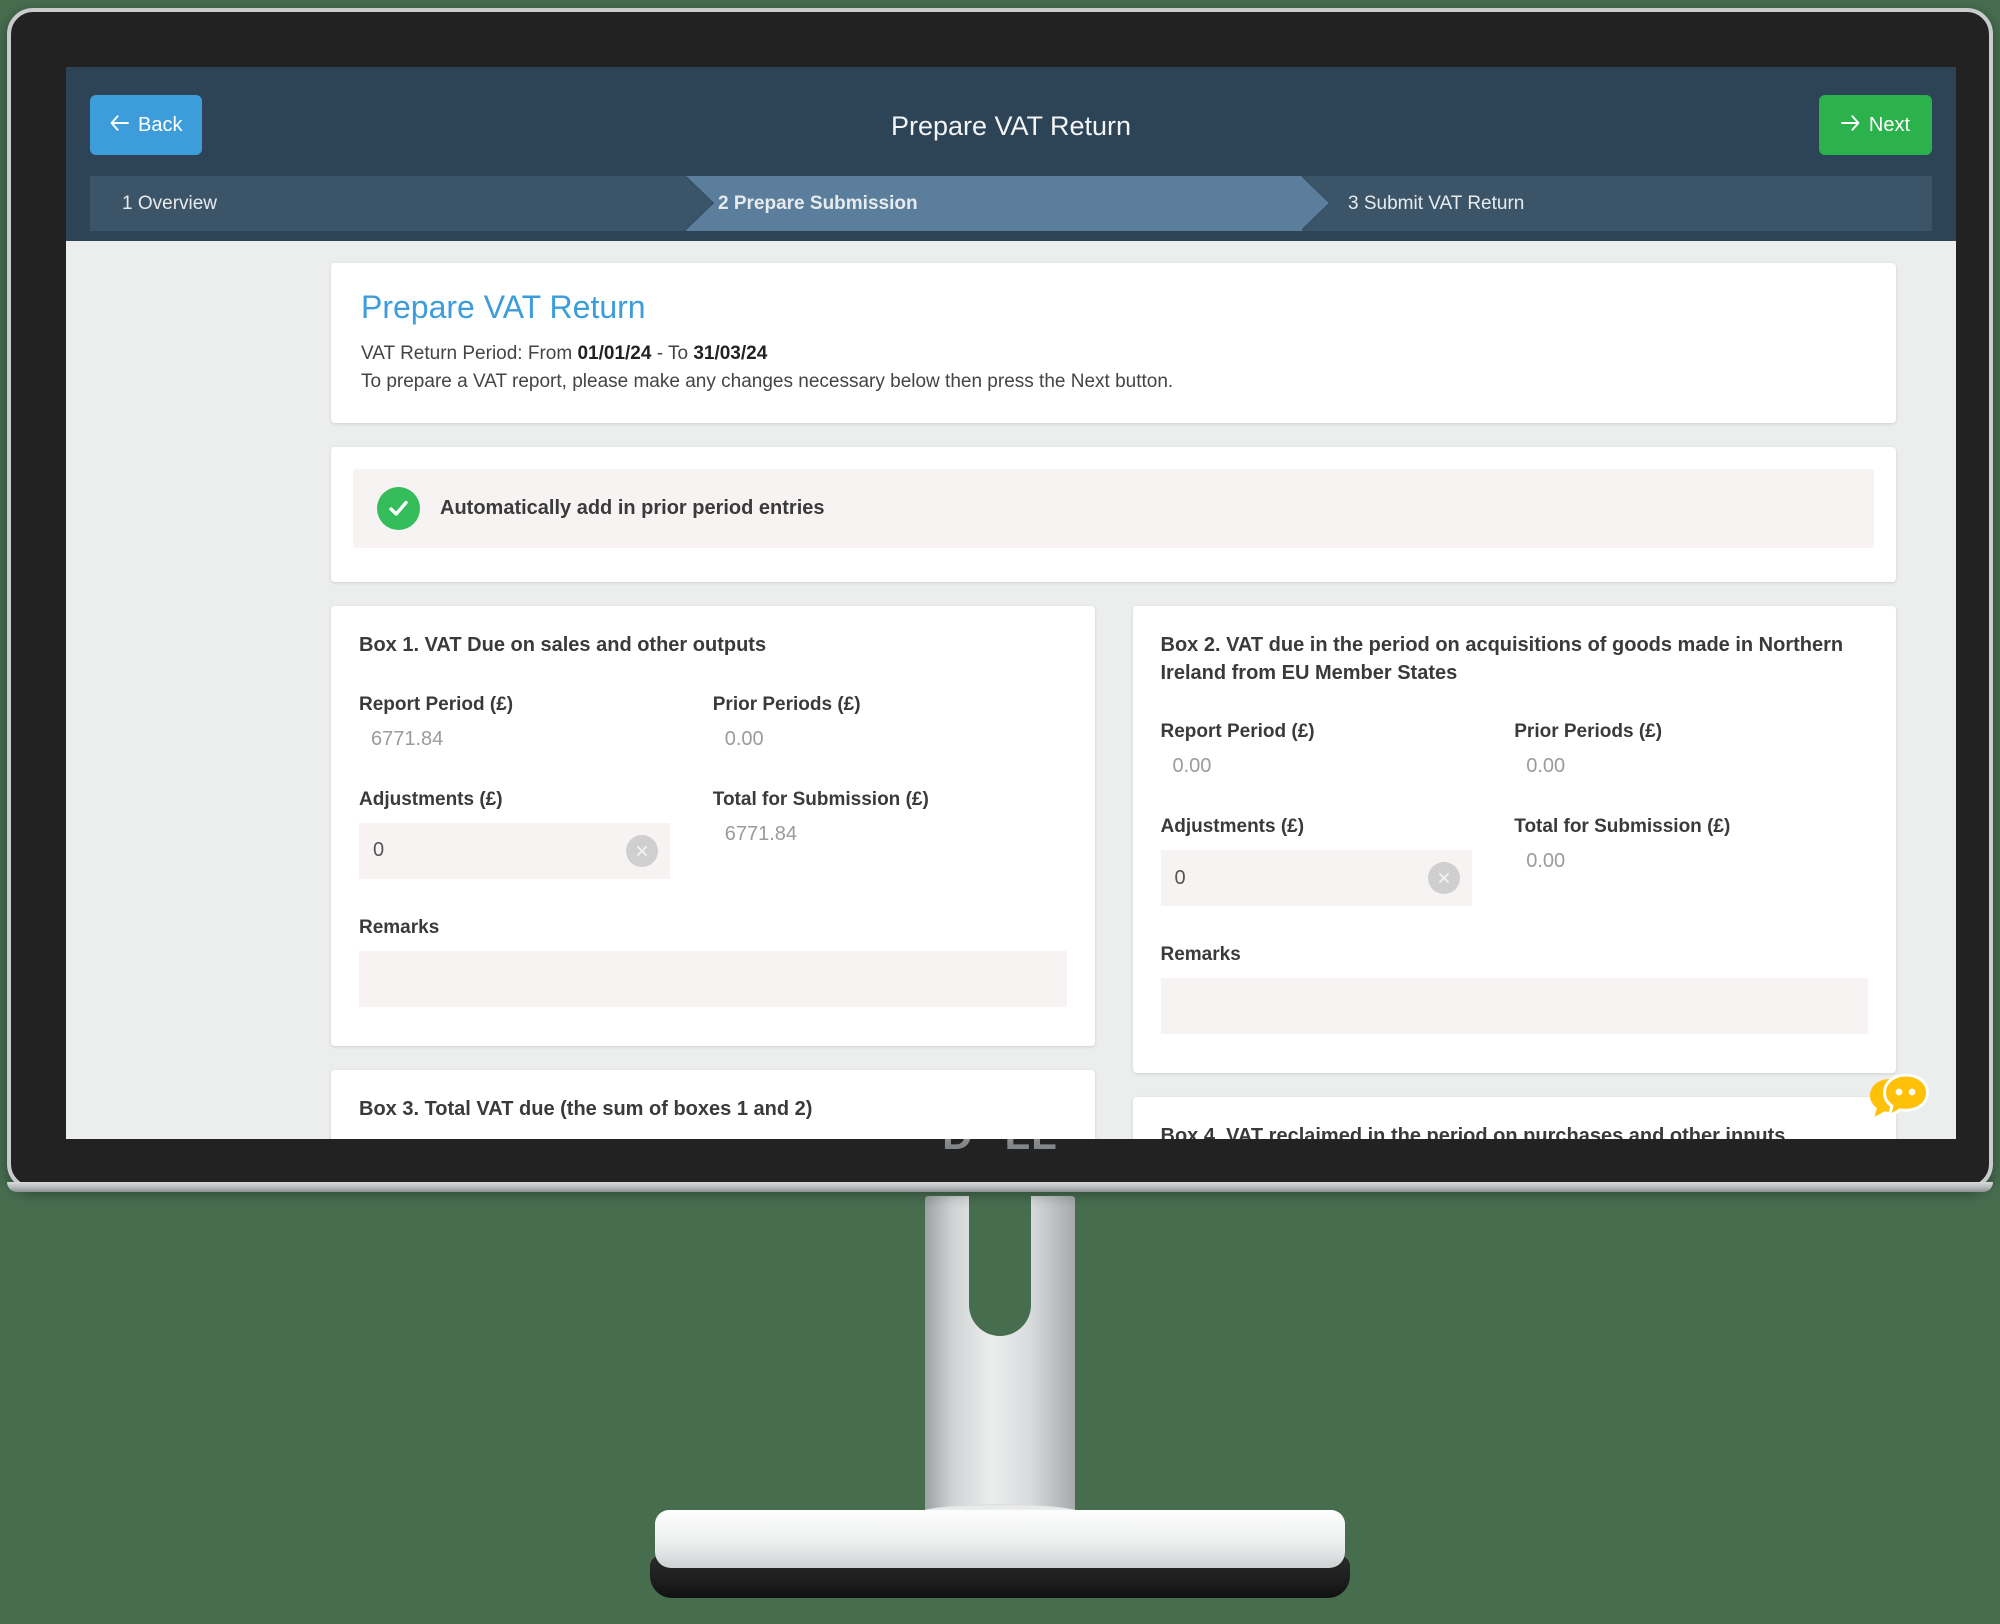  I want to click on box-1-total-value: 6771.84, so click(761, 833).